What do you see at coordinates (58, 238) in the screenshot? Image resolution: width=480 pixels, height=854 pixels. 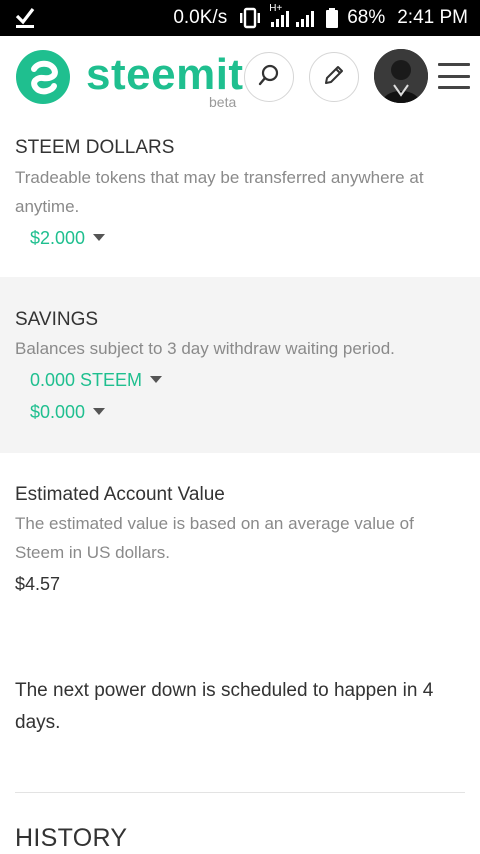 I see `steem-dollars-amount: $2.000` at bounding box center [58, 238].